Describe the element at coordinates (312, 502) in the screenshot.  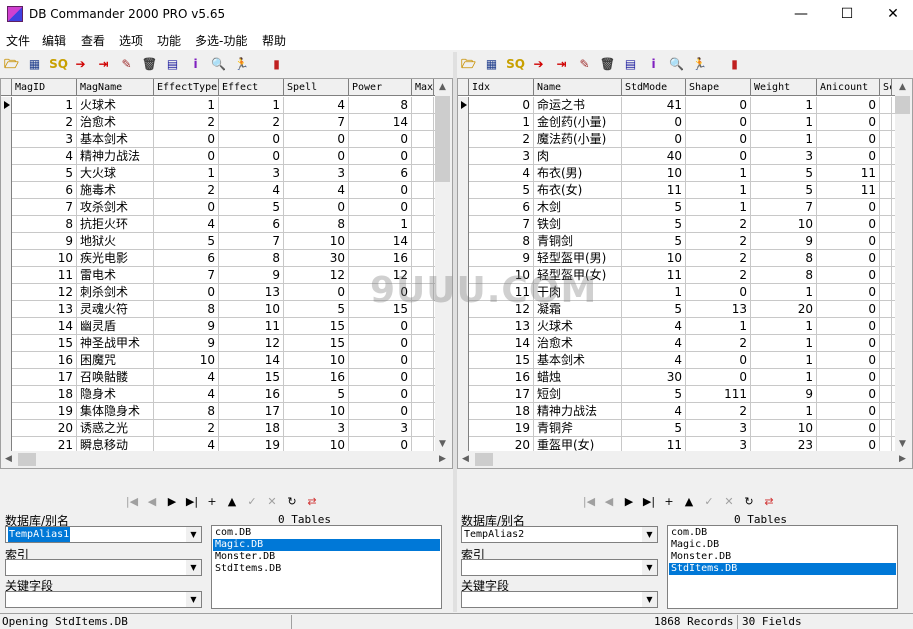
I see `left-nav-filter-button: ⇄` at that location.